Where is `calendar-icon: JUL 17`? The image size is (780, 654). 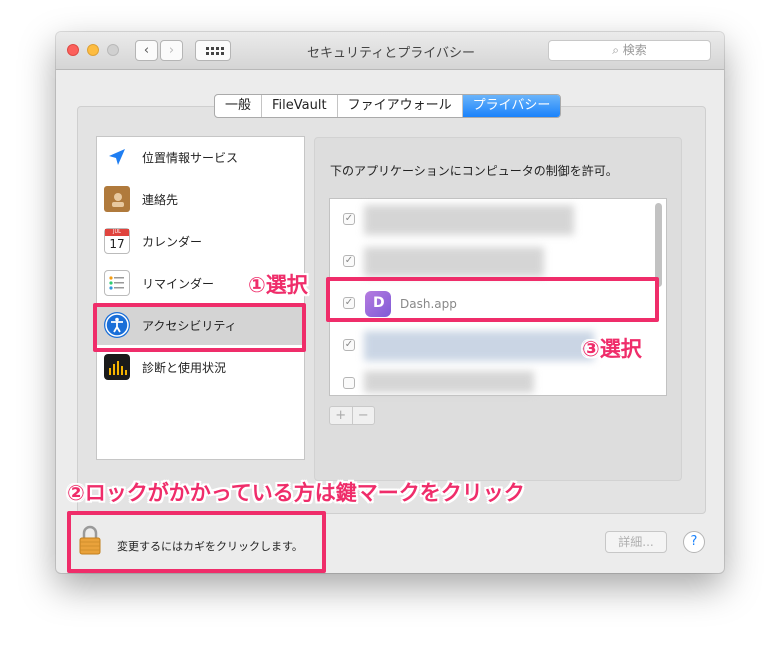
calendar-icon: JUL 17 is located at coordinates (117, 241).